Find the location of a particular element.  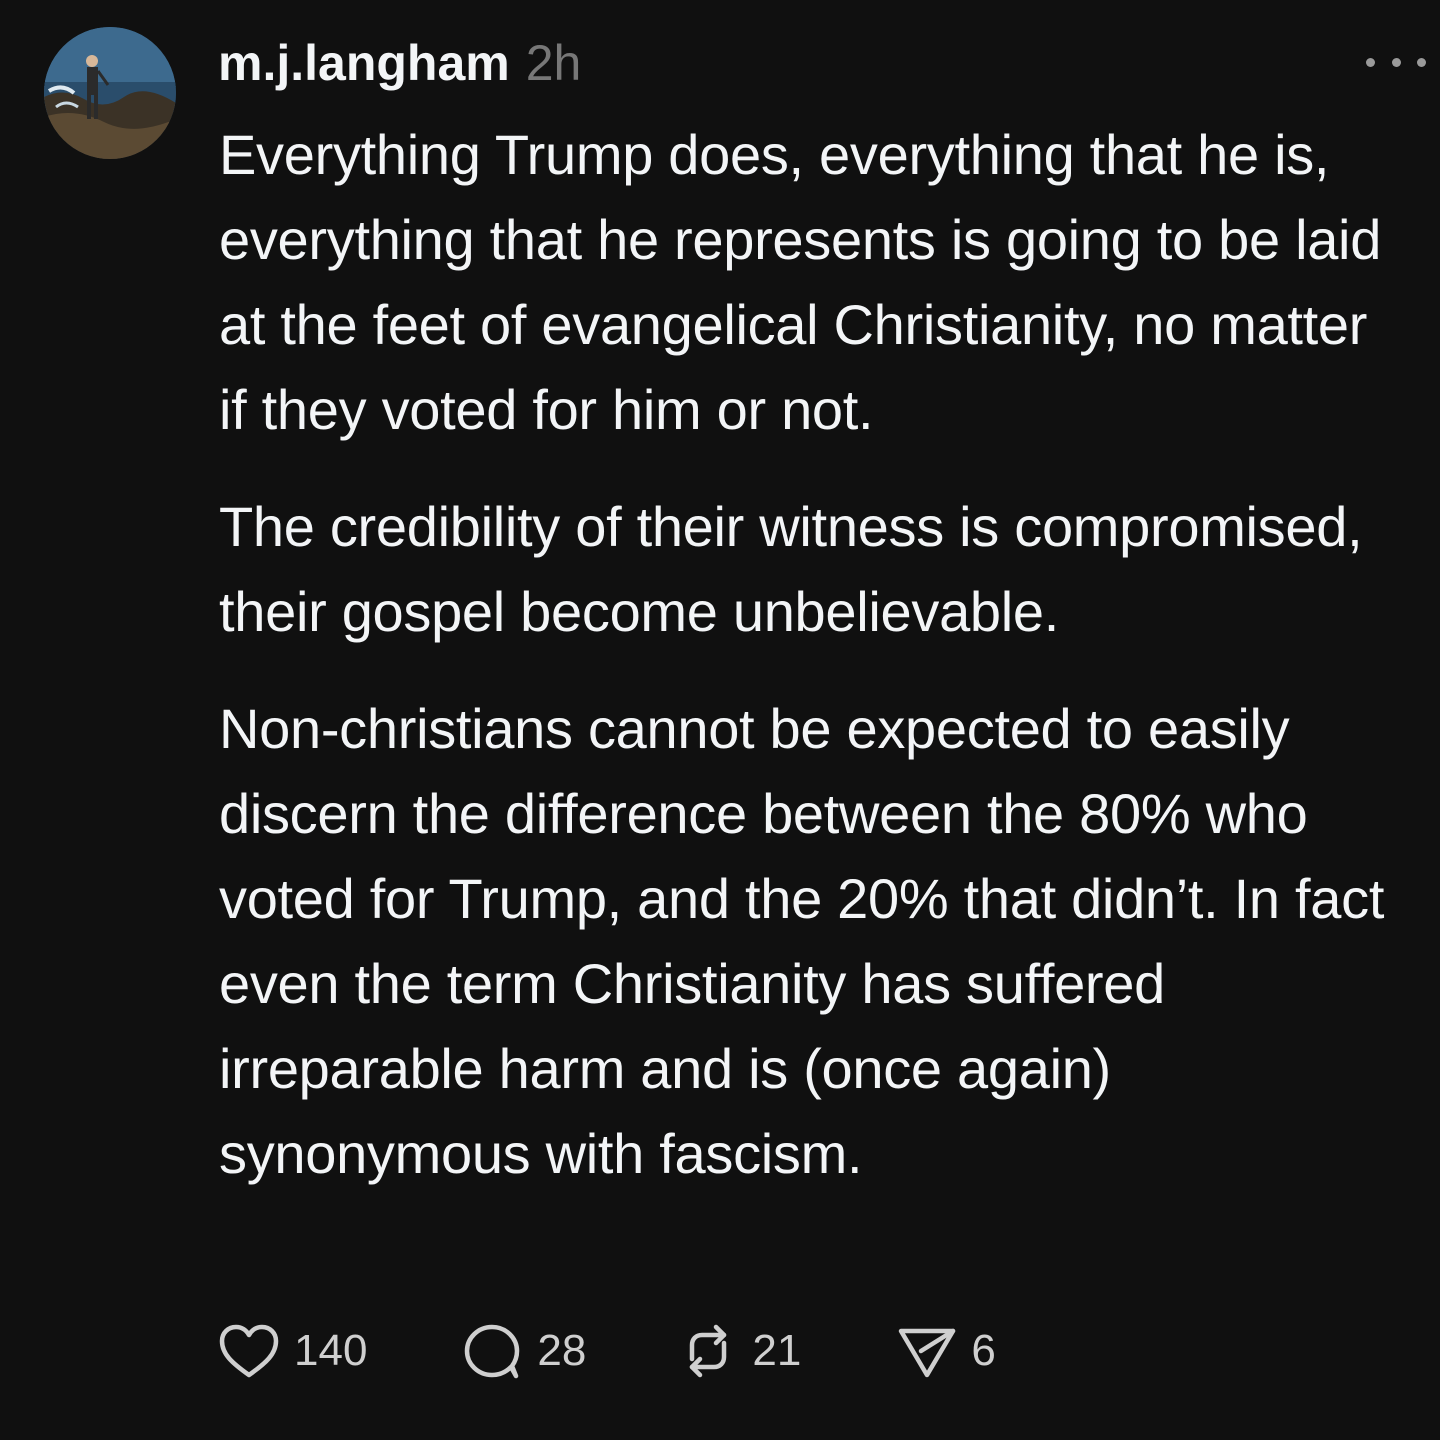

profile-photo-icon is located at coordinates (110, 93).